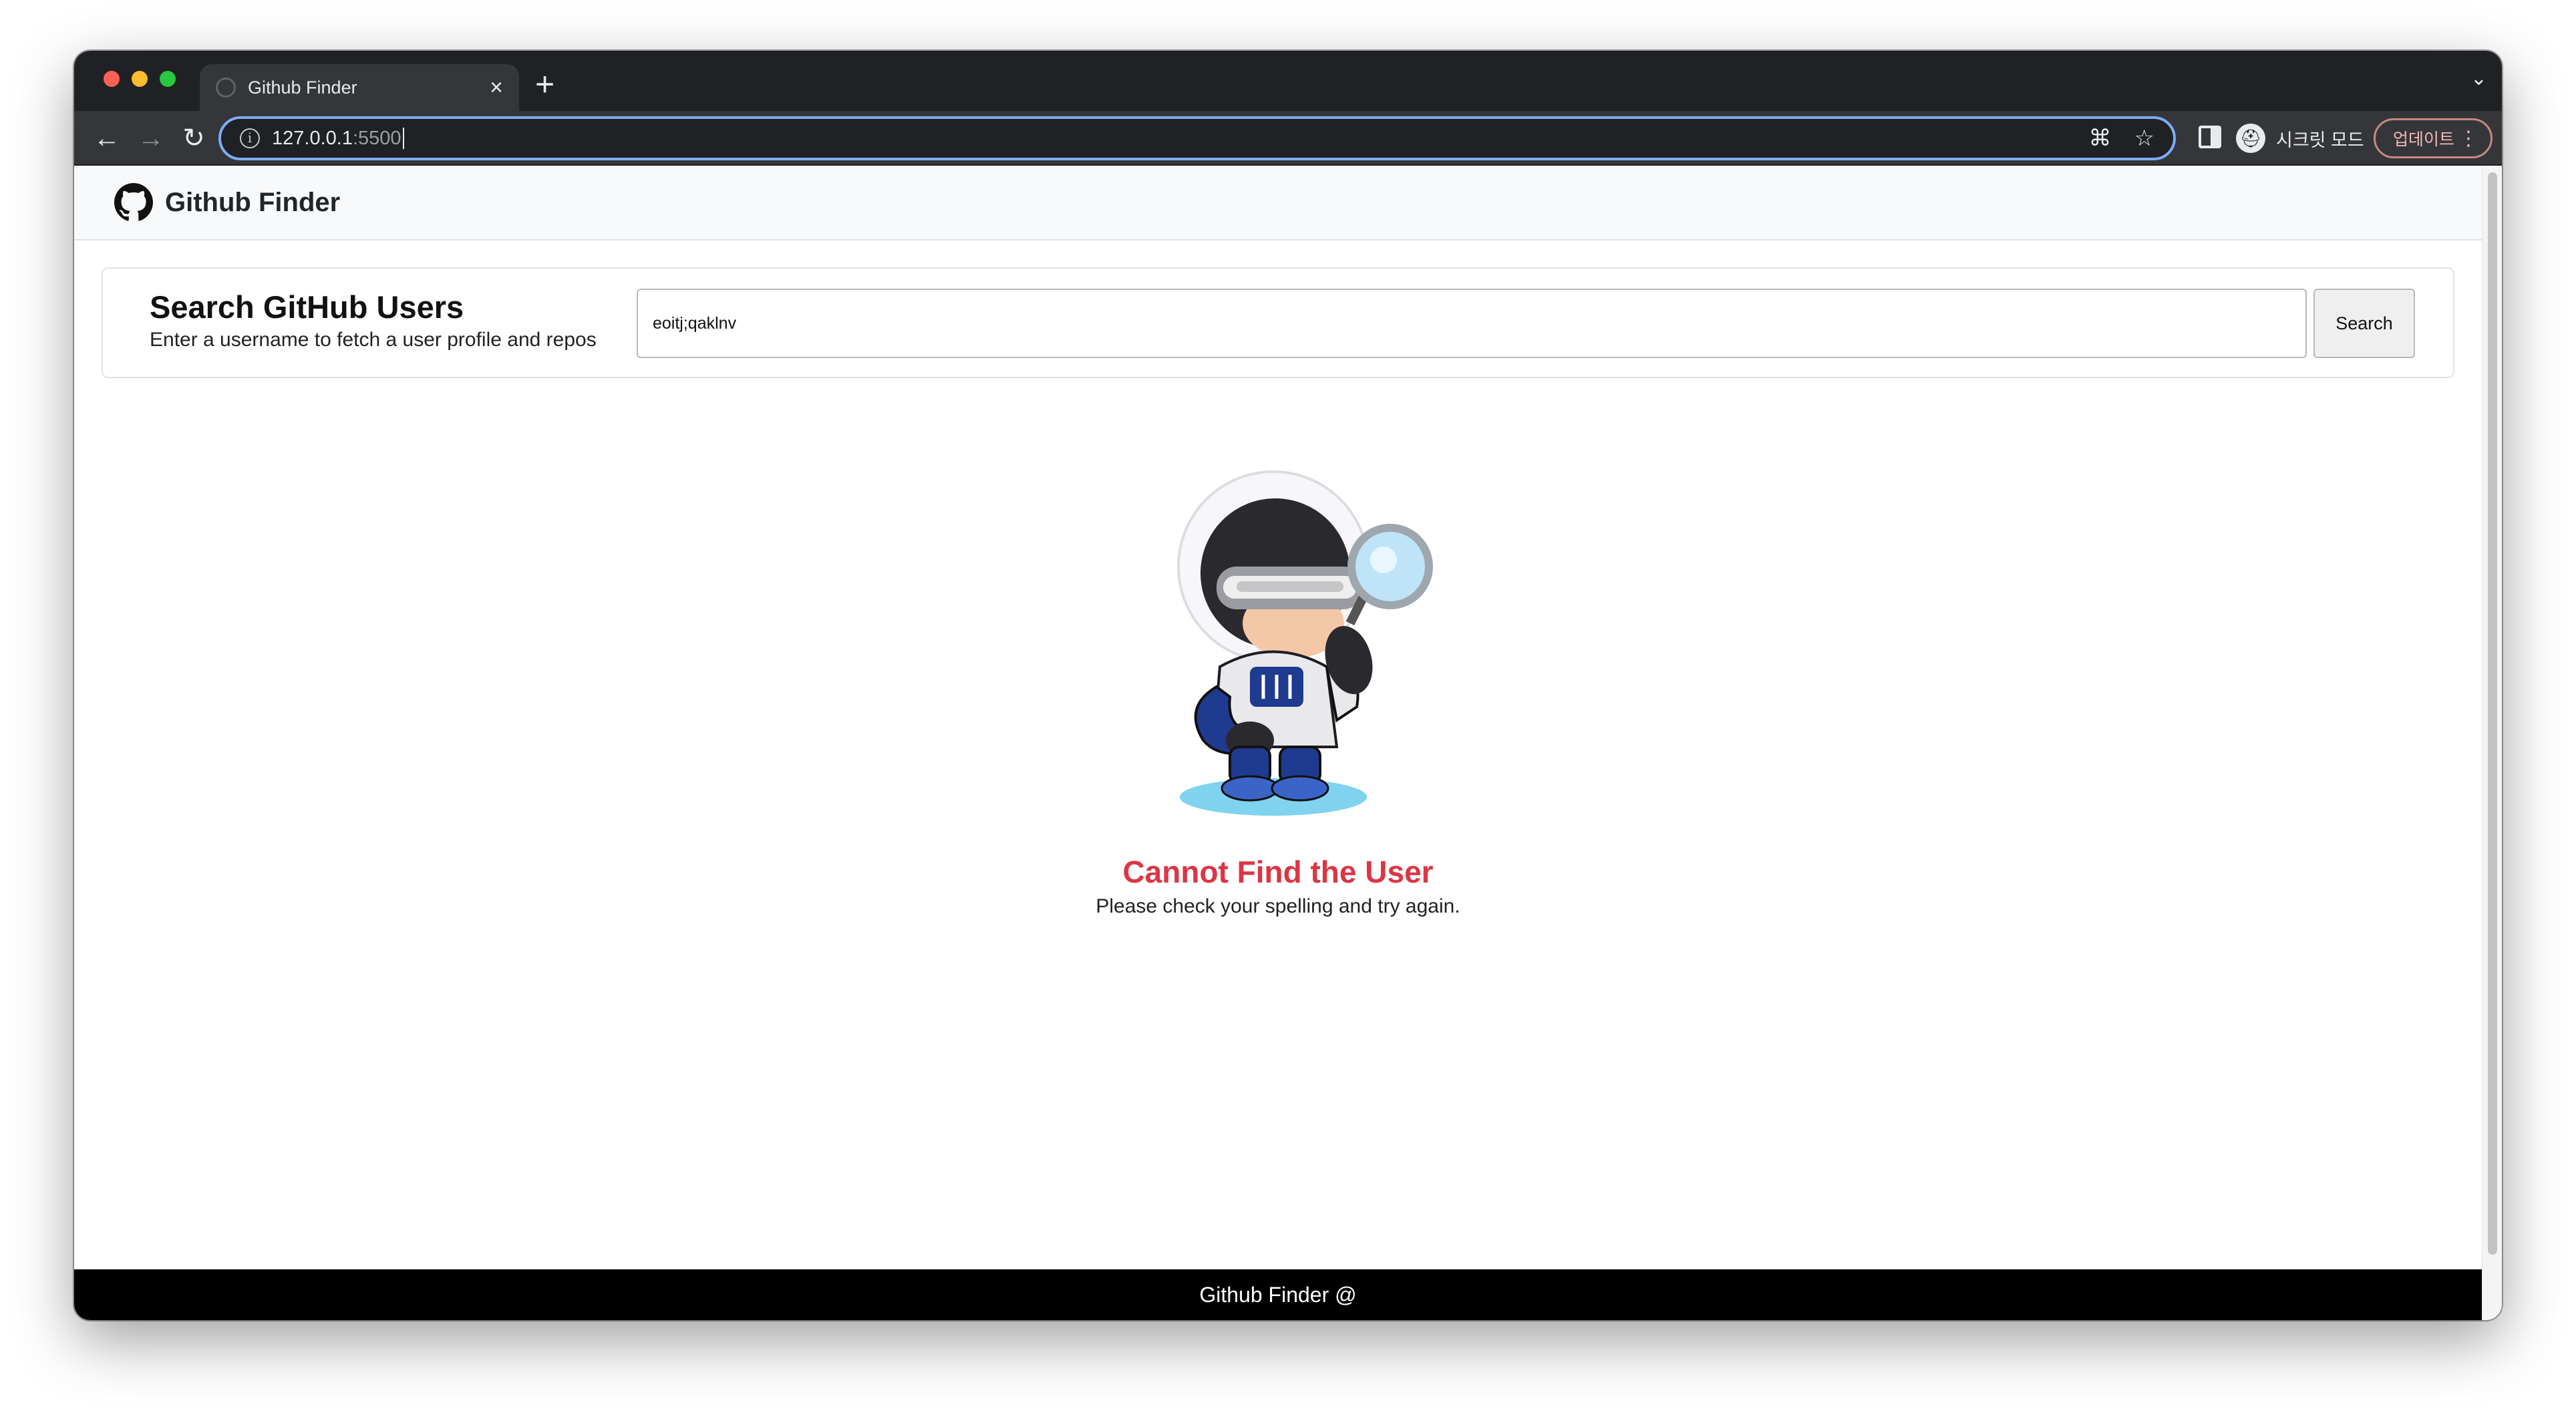 The height and width of the screenshot is (1419, 2576). I want to click on minimize-window-button, so click(140, 79).